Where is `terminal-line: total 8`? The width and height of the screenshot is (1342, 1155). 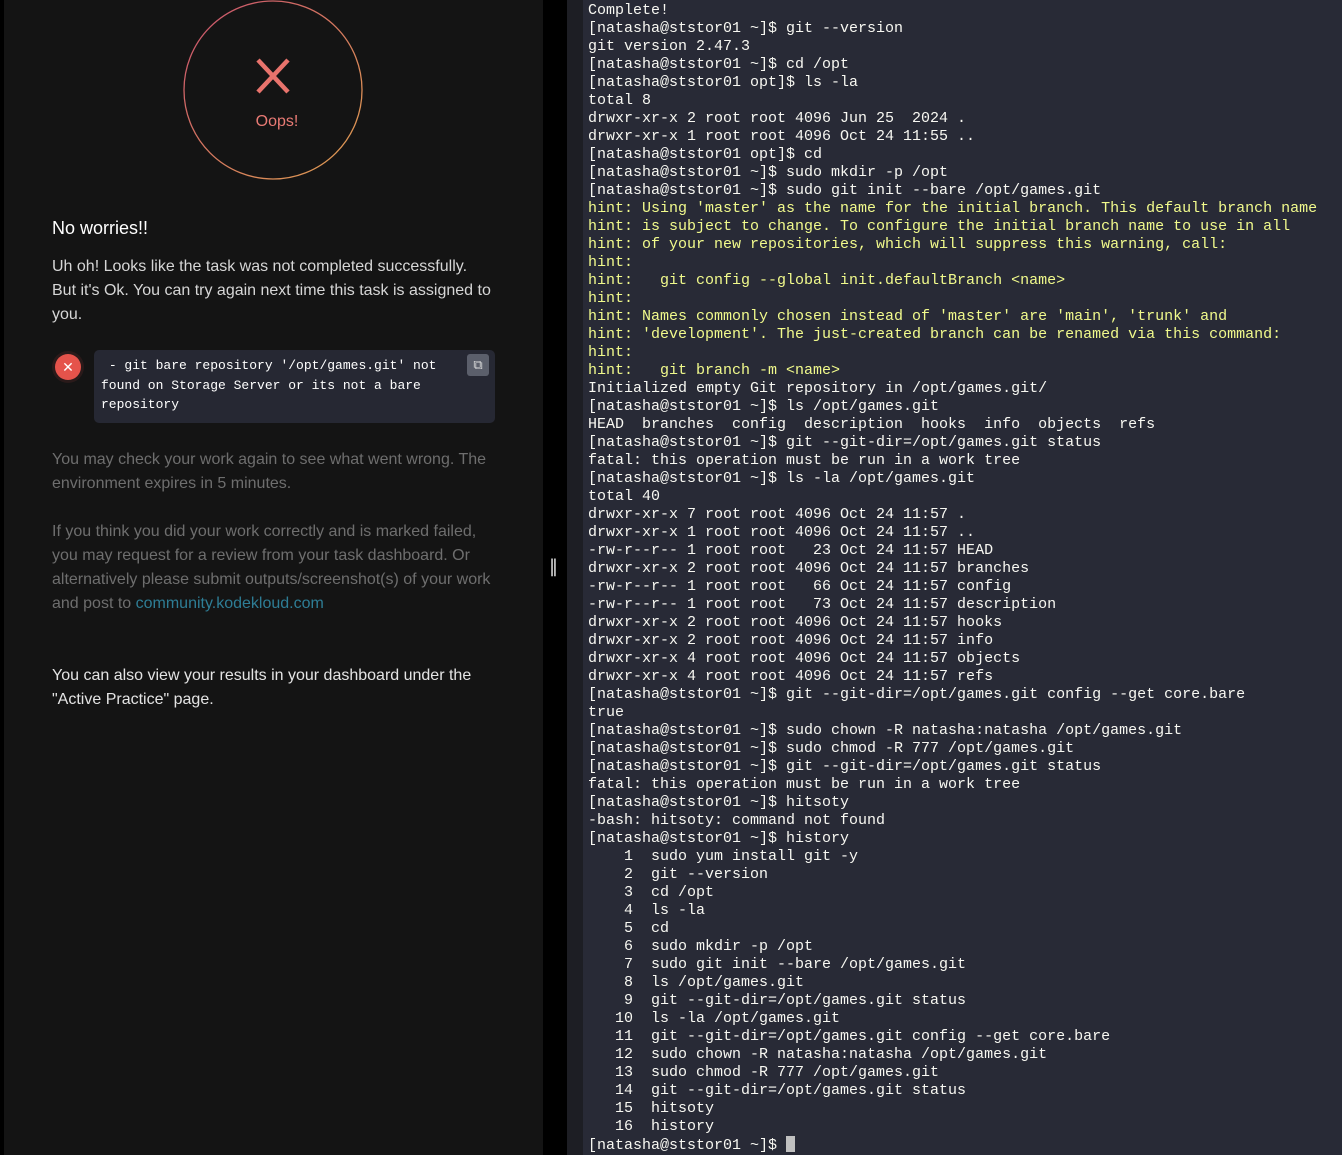 terminal-line: total 8 is located at coordinates (620, 100).